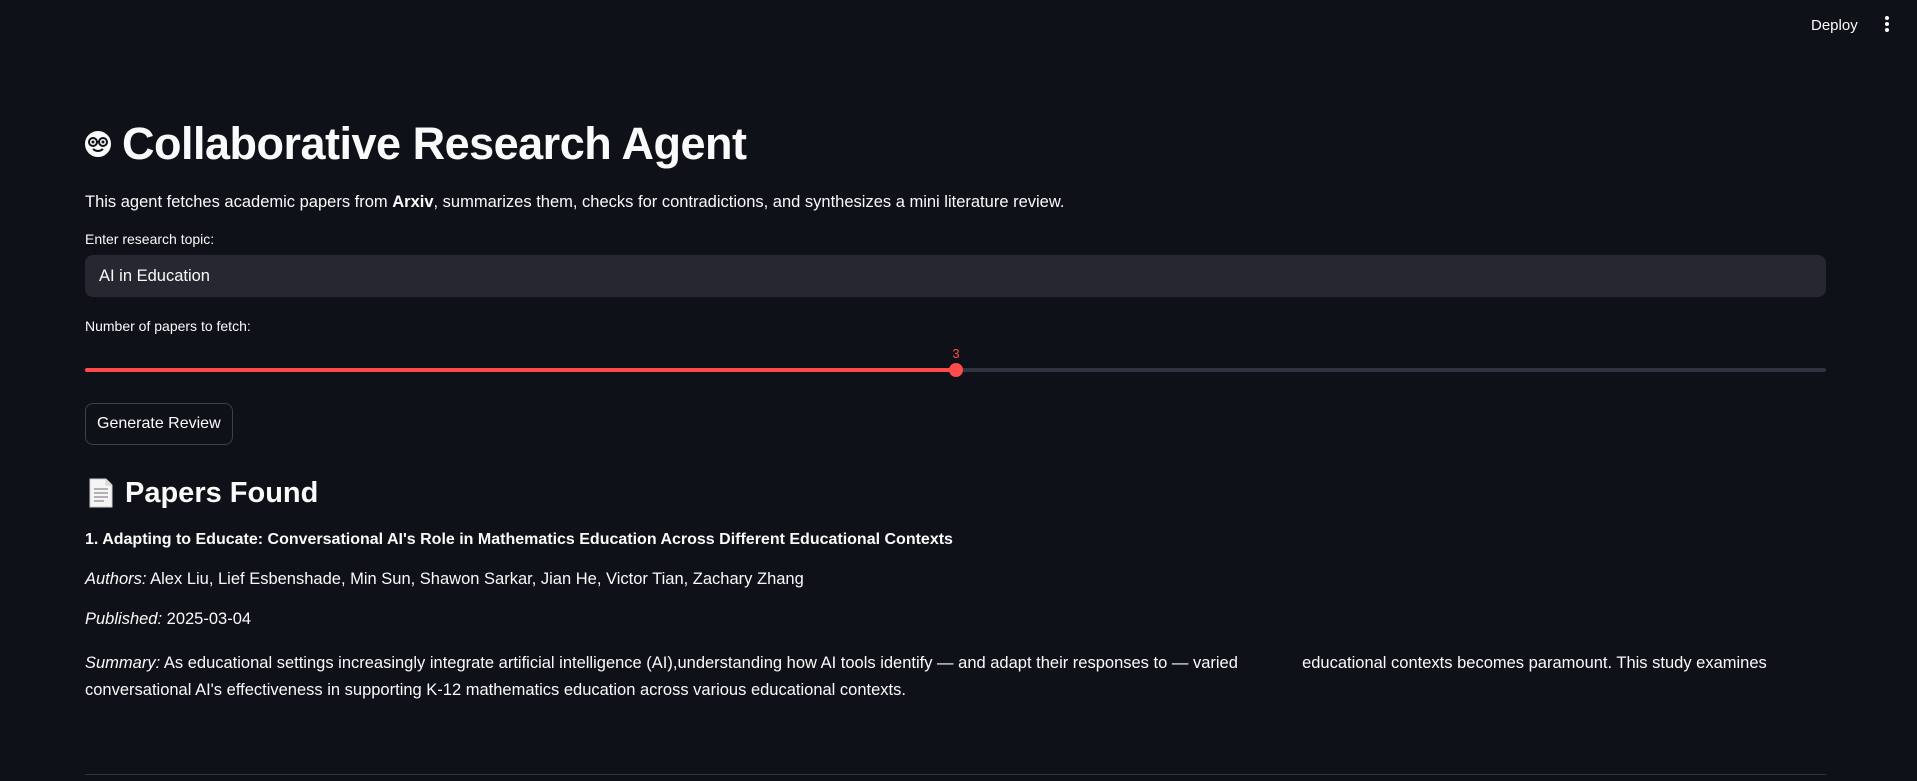 This screenshot has width=1917, height=781. What do you see at coordinates (956, 353) in the screenshot?
I see `slider-value: 3` at bounding box center [956, 353].